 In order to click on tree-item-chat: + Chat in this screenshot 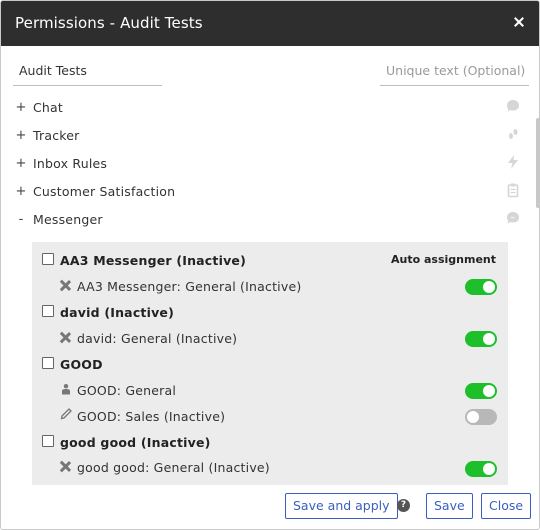, I will do `click(270, 108)`.